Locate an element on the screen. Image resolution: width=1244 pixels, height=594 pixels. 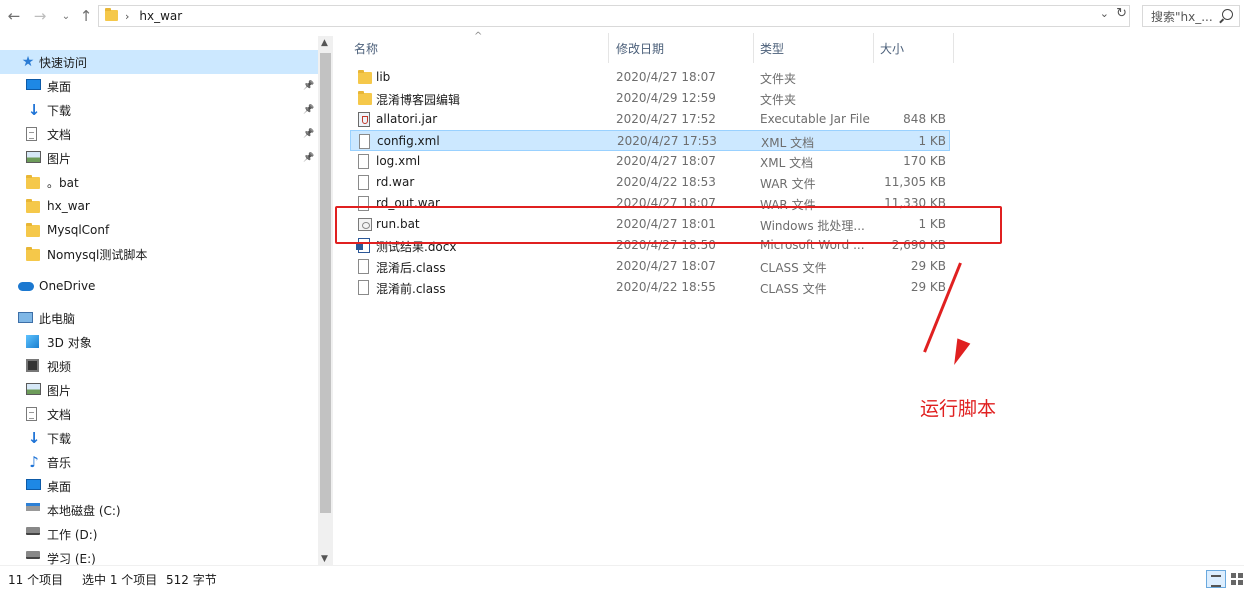
video-icon is located at coordinates (32, 365).